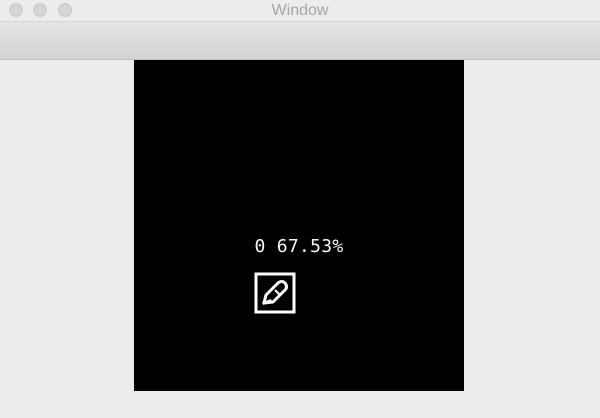 Image resolution: width=600 pixels, height=418 pixels. Describe the element at coordinates (275, 293) in the screenshot. I see `edit-icon` at that location.